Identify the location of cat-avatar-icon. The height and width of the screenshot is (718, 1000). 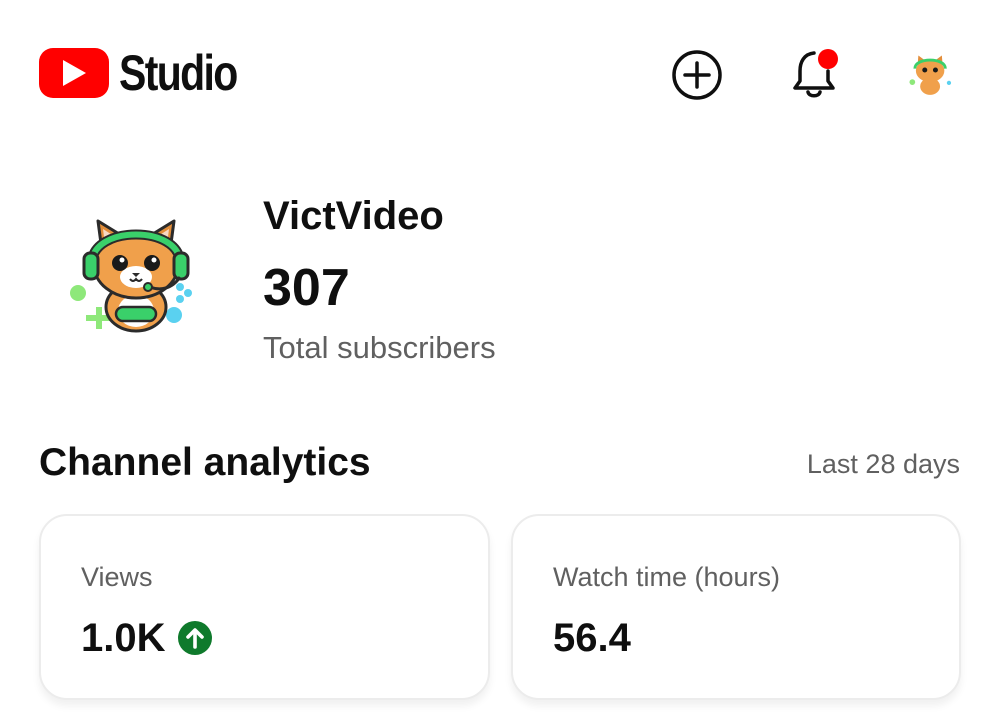
(930, 75).